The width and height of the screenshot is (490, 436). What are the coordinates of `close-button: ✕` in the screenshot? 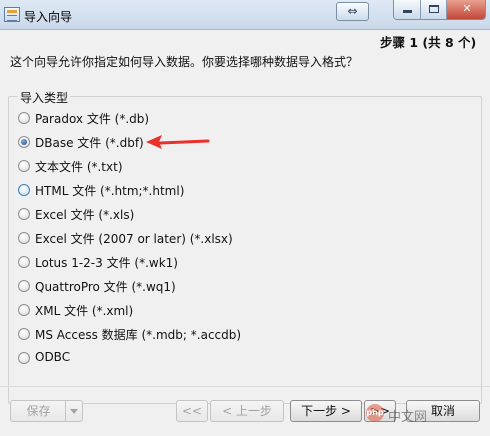 It's located at (466, 9).